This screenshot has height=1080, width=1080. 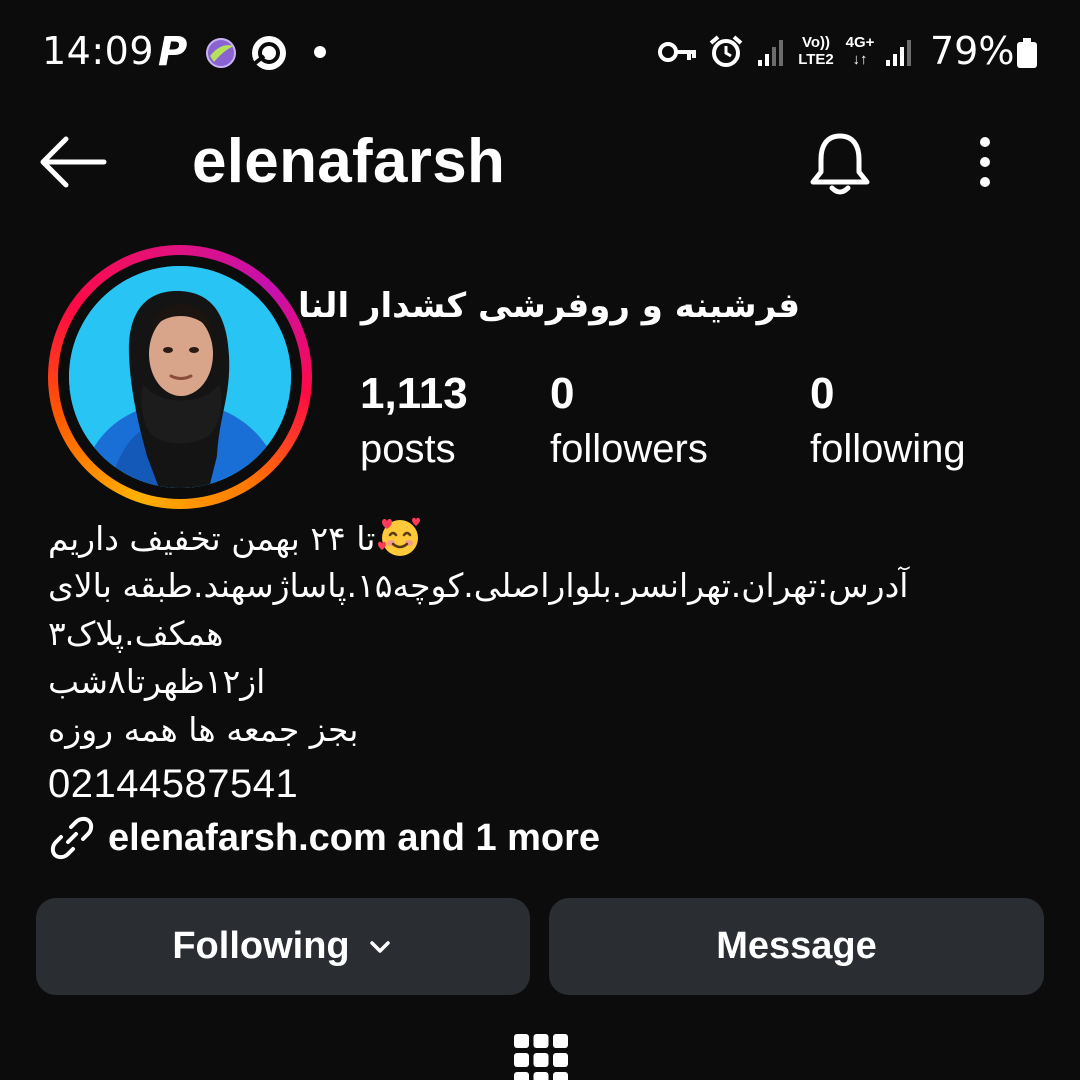 What do you see at coordinates (414, 421) in the screenshot?
I see `posts-stat: 1,113 posts` at bounding box center [414, 421].